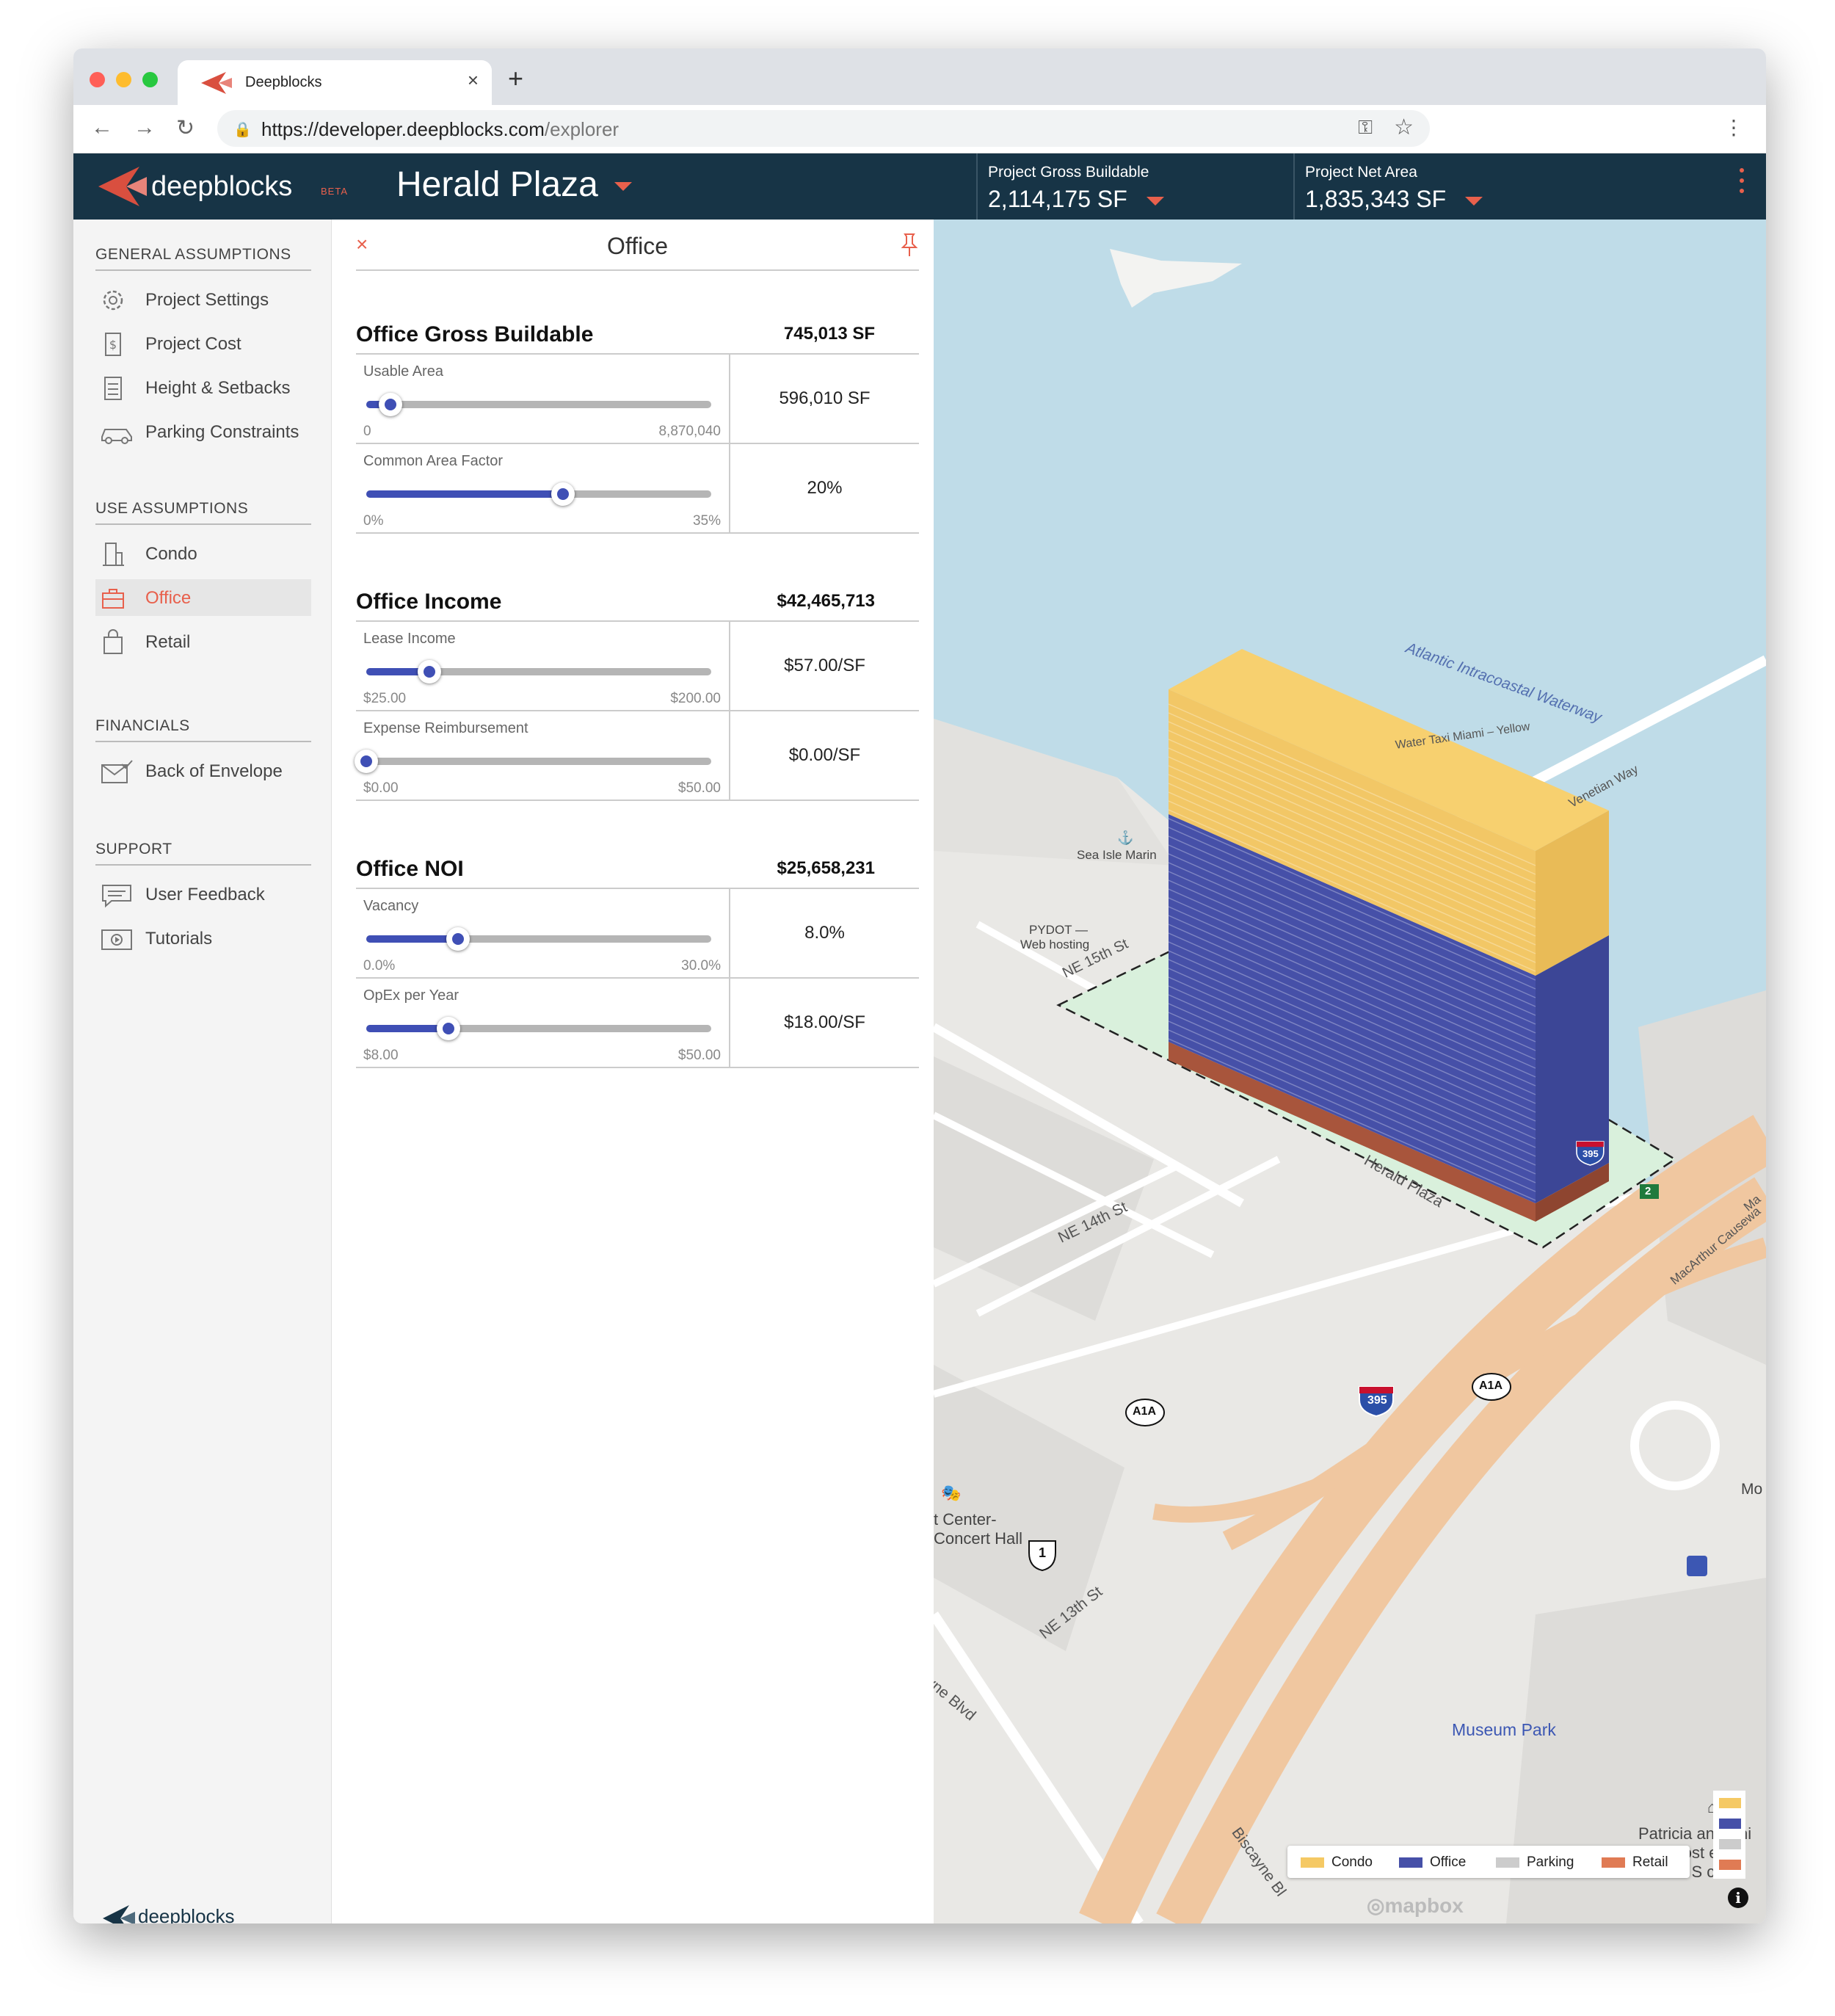 This screenshot has height=2016, width=1835. Describe the element at coordinates (169, 1914) in the screenshot. I see `footer-logo: deepblocks` at that location.